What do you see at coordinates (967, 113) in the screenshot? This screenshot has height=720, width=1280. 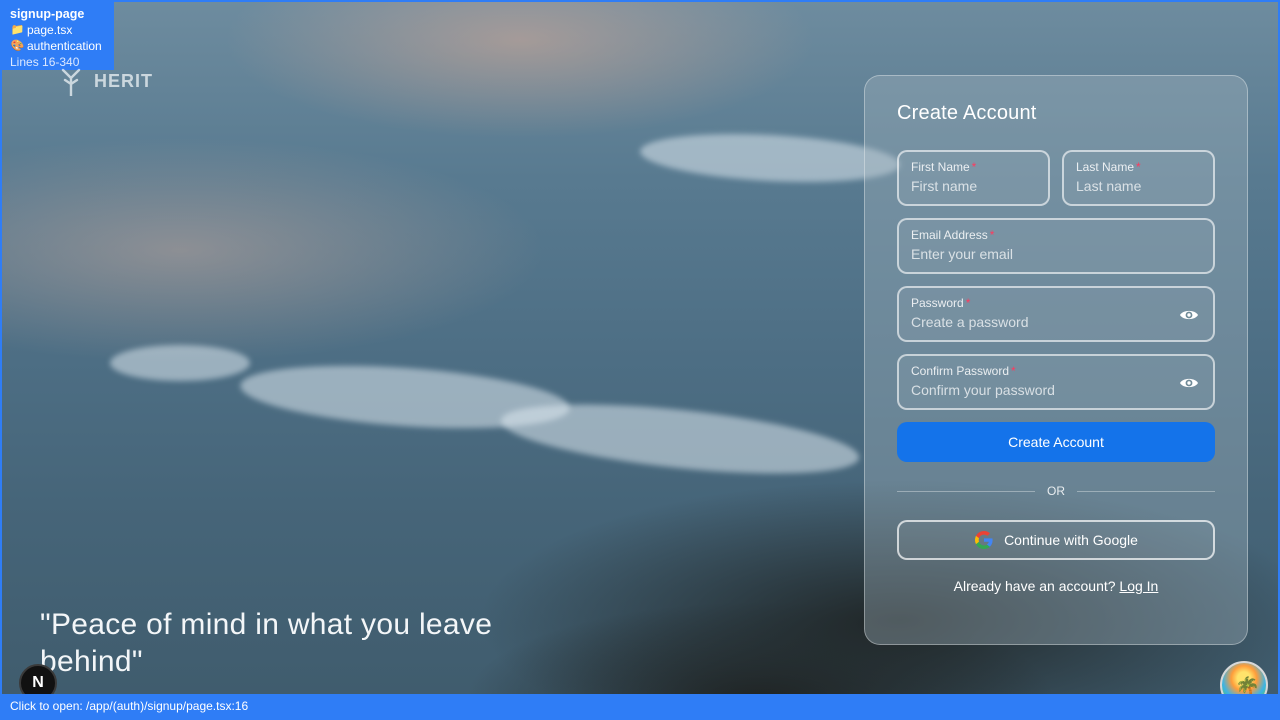 I see `form-title: Create Account` at bounding box center [967, 113].